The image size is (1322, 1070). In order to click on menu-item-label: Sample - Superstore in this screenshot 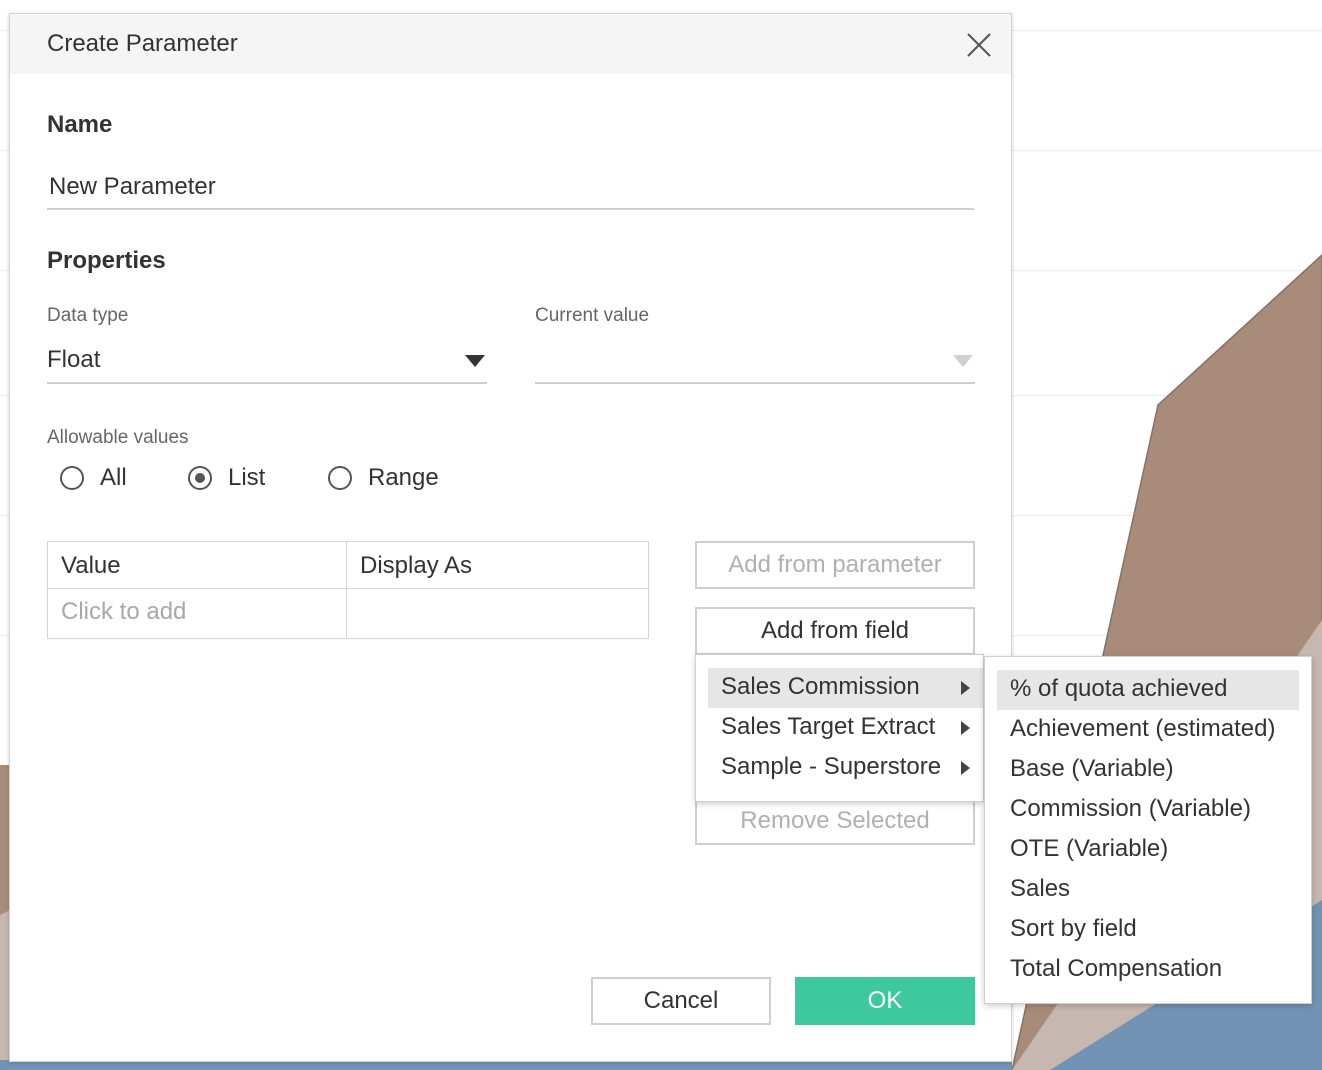, I will do `click(831, 766)`.